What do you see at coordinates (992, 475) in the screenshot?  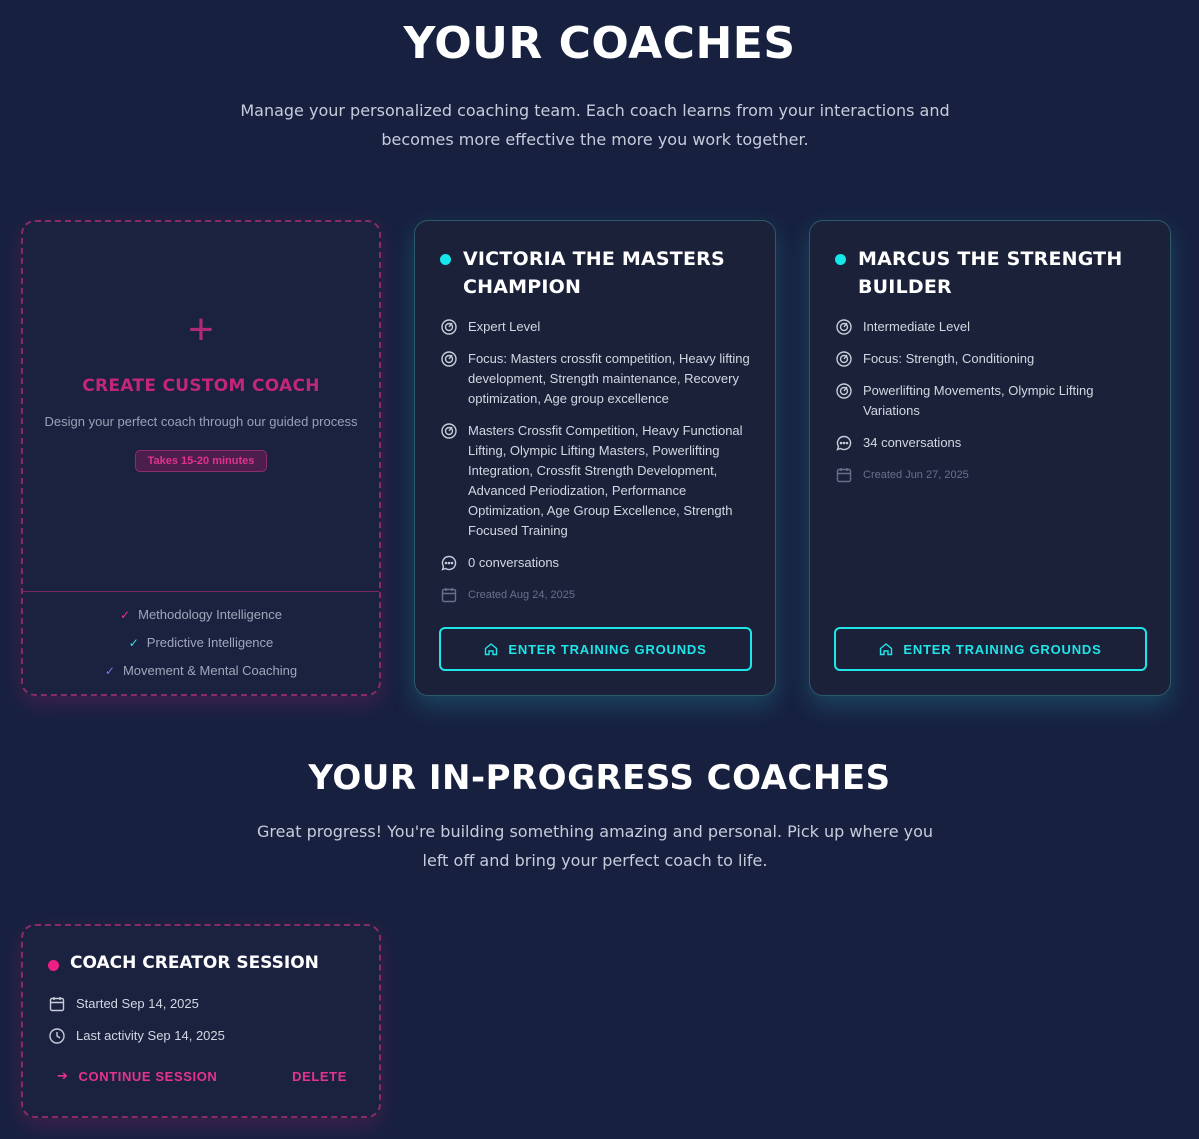 I see `coach-created-row: Created Jun 27, 2025` at bounding box center [992, 475].